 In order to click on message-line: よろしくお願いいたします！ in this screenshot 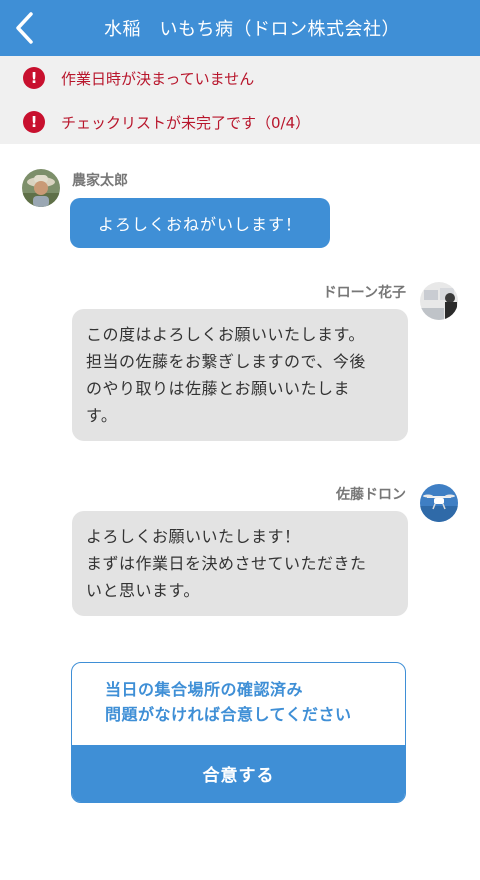, I will do `click(193, 536)`.